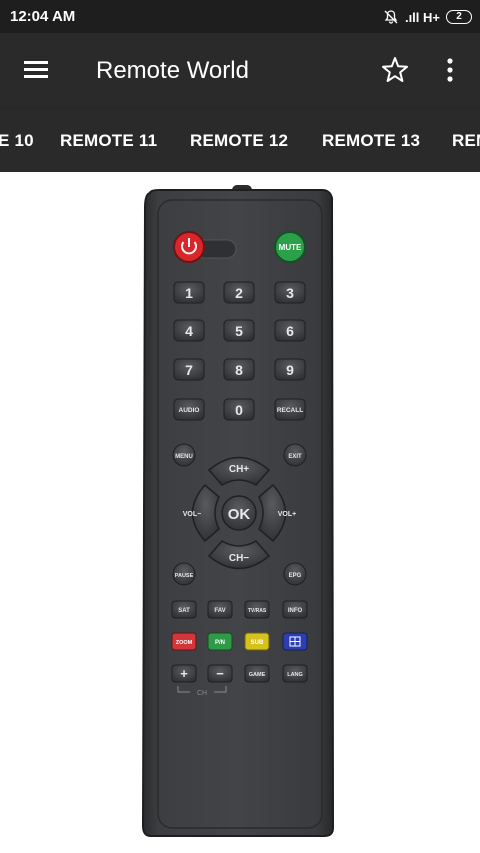  What do you see at coordinates (257, 643) in the screenshot?
I see `sub-label: SUB` at bounding box center [257, 643].